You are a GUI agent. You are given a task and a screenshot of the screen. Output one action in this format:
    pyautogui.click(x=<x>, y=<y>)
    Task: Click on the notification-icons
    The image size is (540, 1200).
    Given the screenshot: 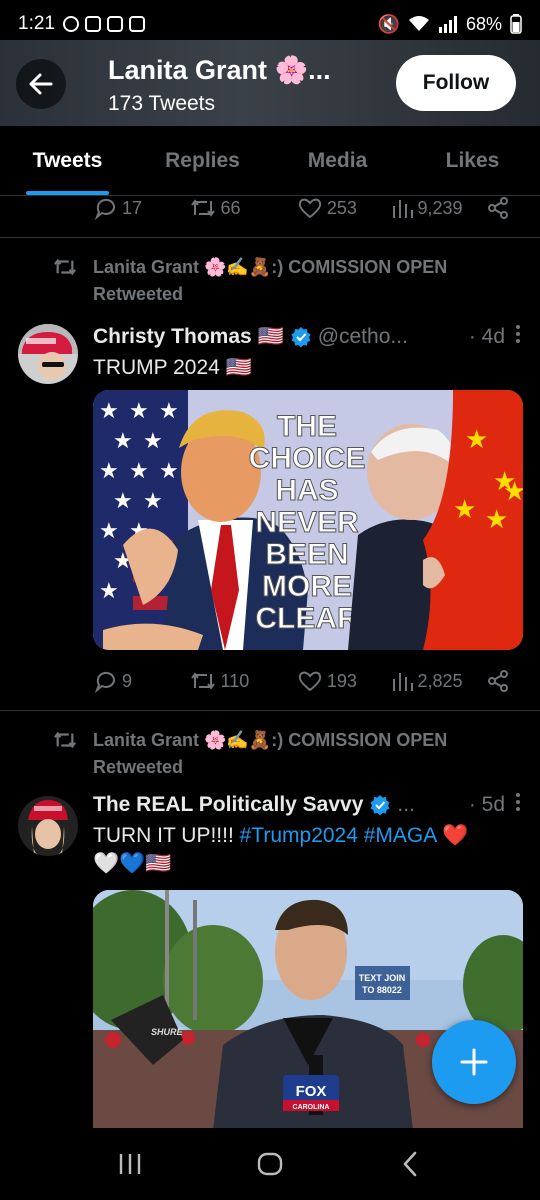 What is the action you would take?
    pyautogui.click(x=103, y=24)
    